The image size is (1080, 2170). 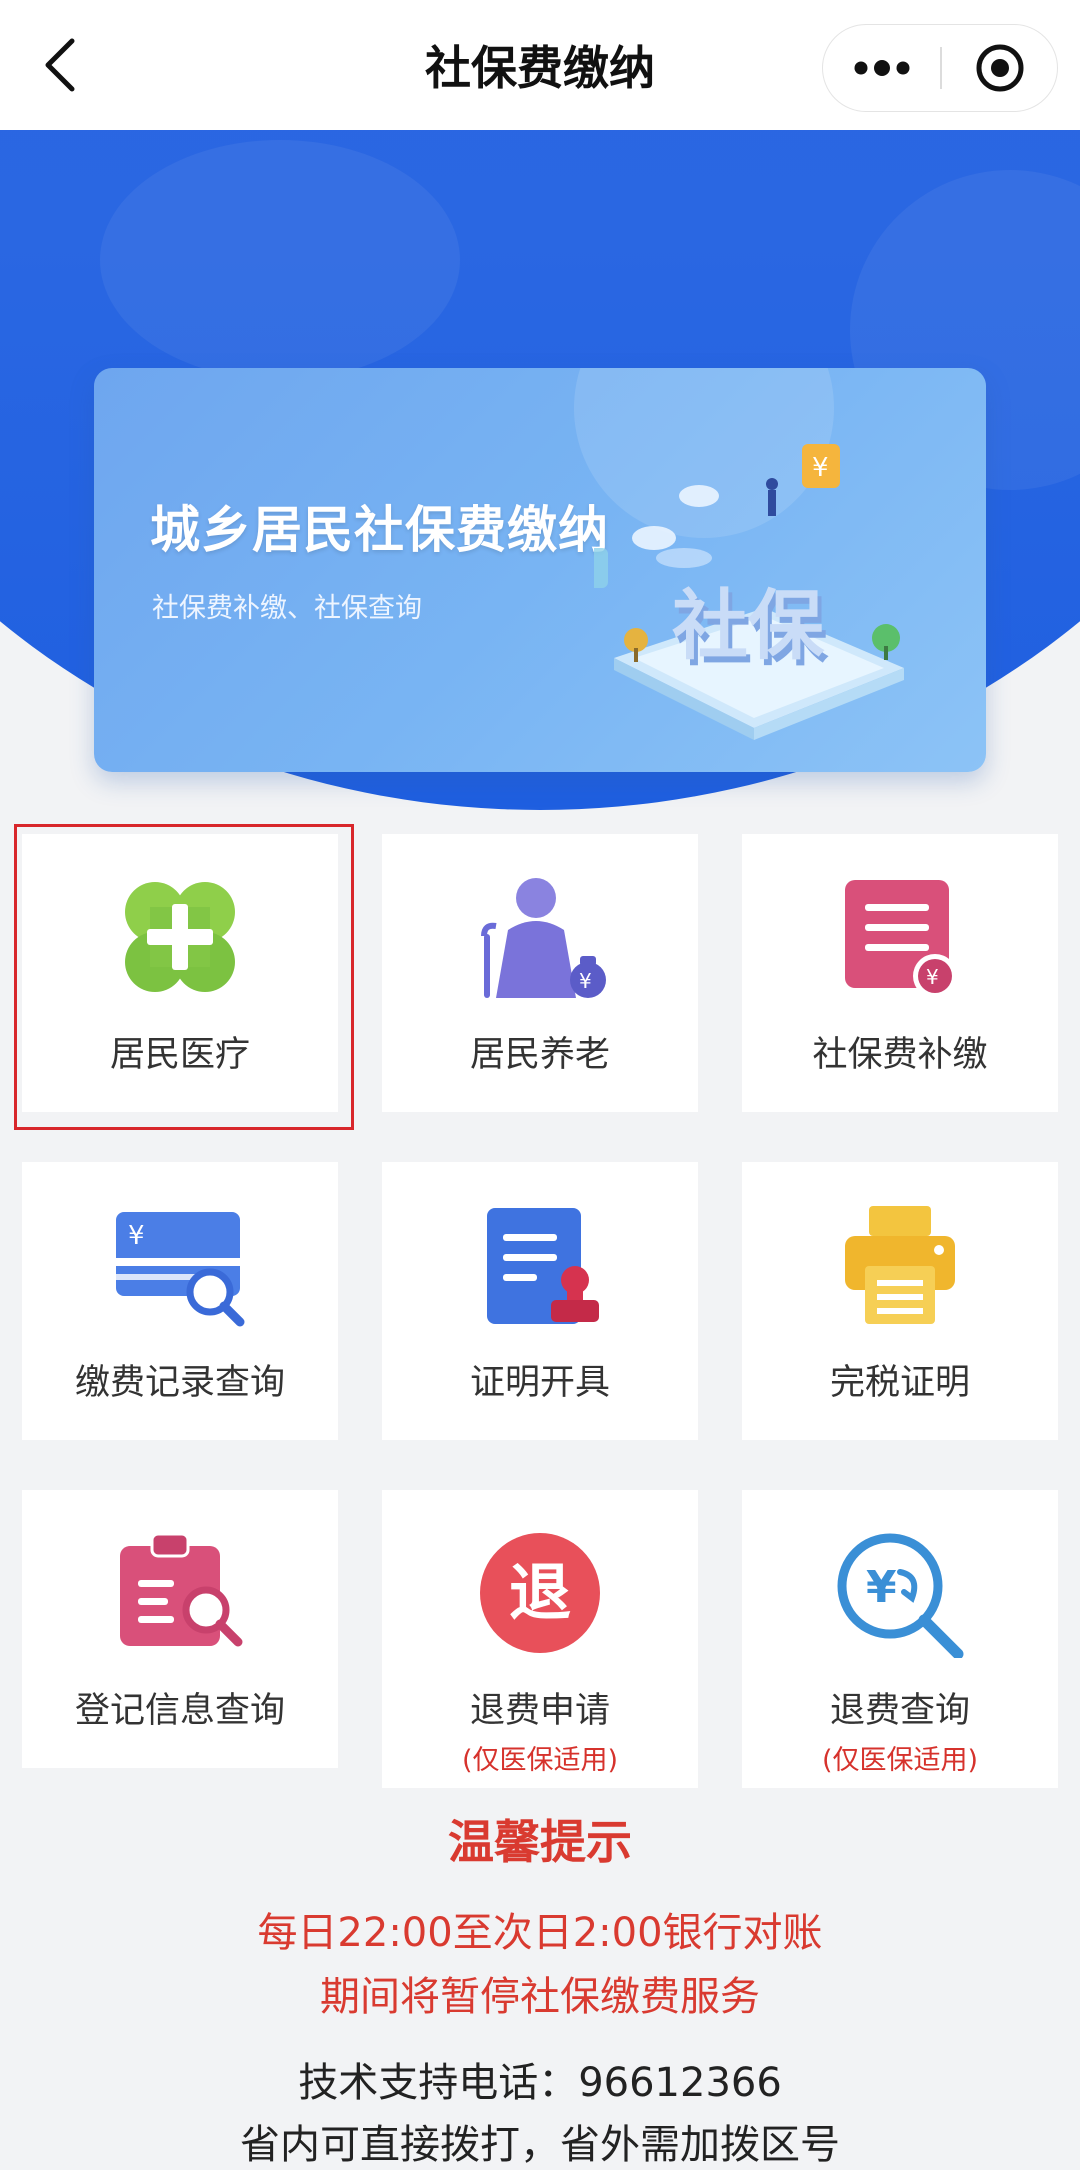 I want to click on refund-search-icon: ¥, so click(x=900, y=1595).